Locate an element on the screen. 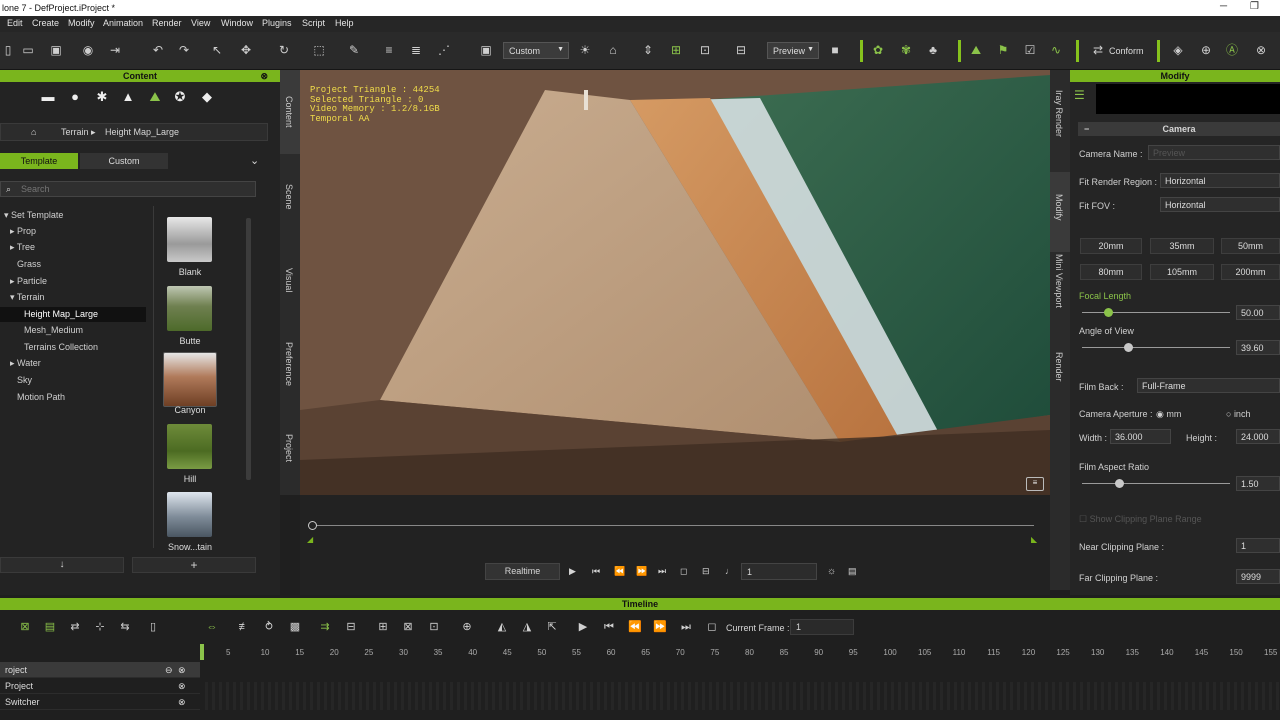 This screenshot has width=1280, height=720. track-row: Project ⊗ is located at coordinates (100, 686).